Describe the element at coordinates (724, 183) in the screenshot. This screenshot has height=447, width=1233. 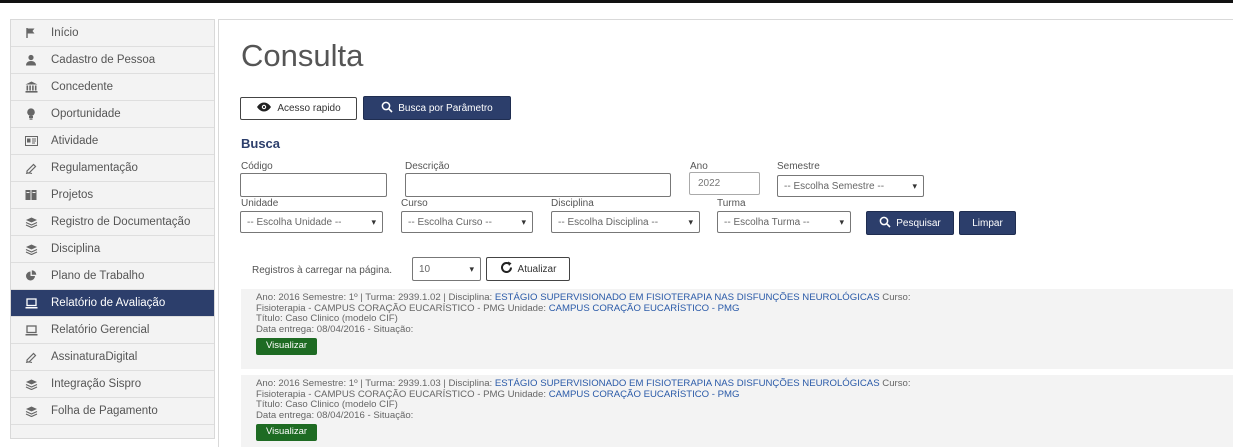
I see `ano-input: 2022` at that location.